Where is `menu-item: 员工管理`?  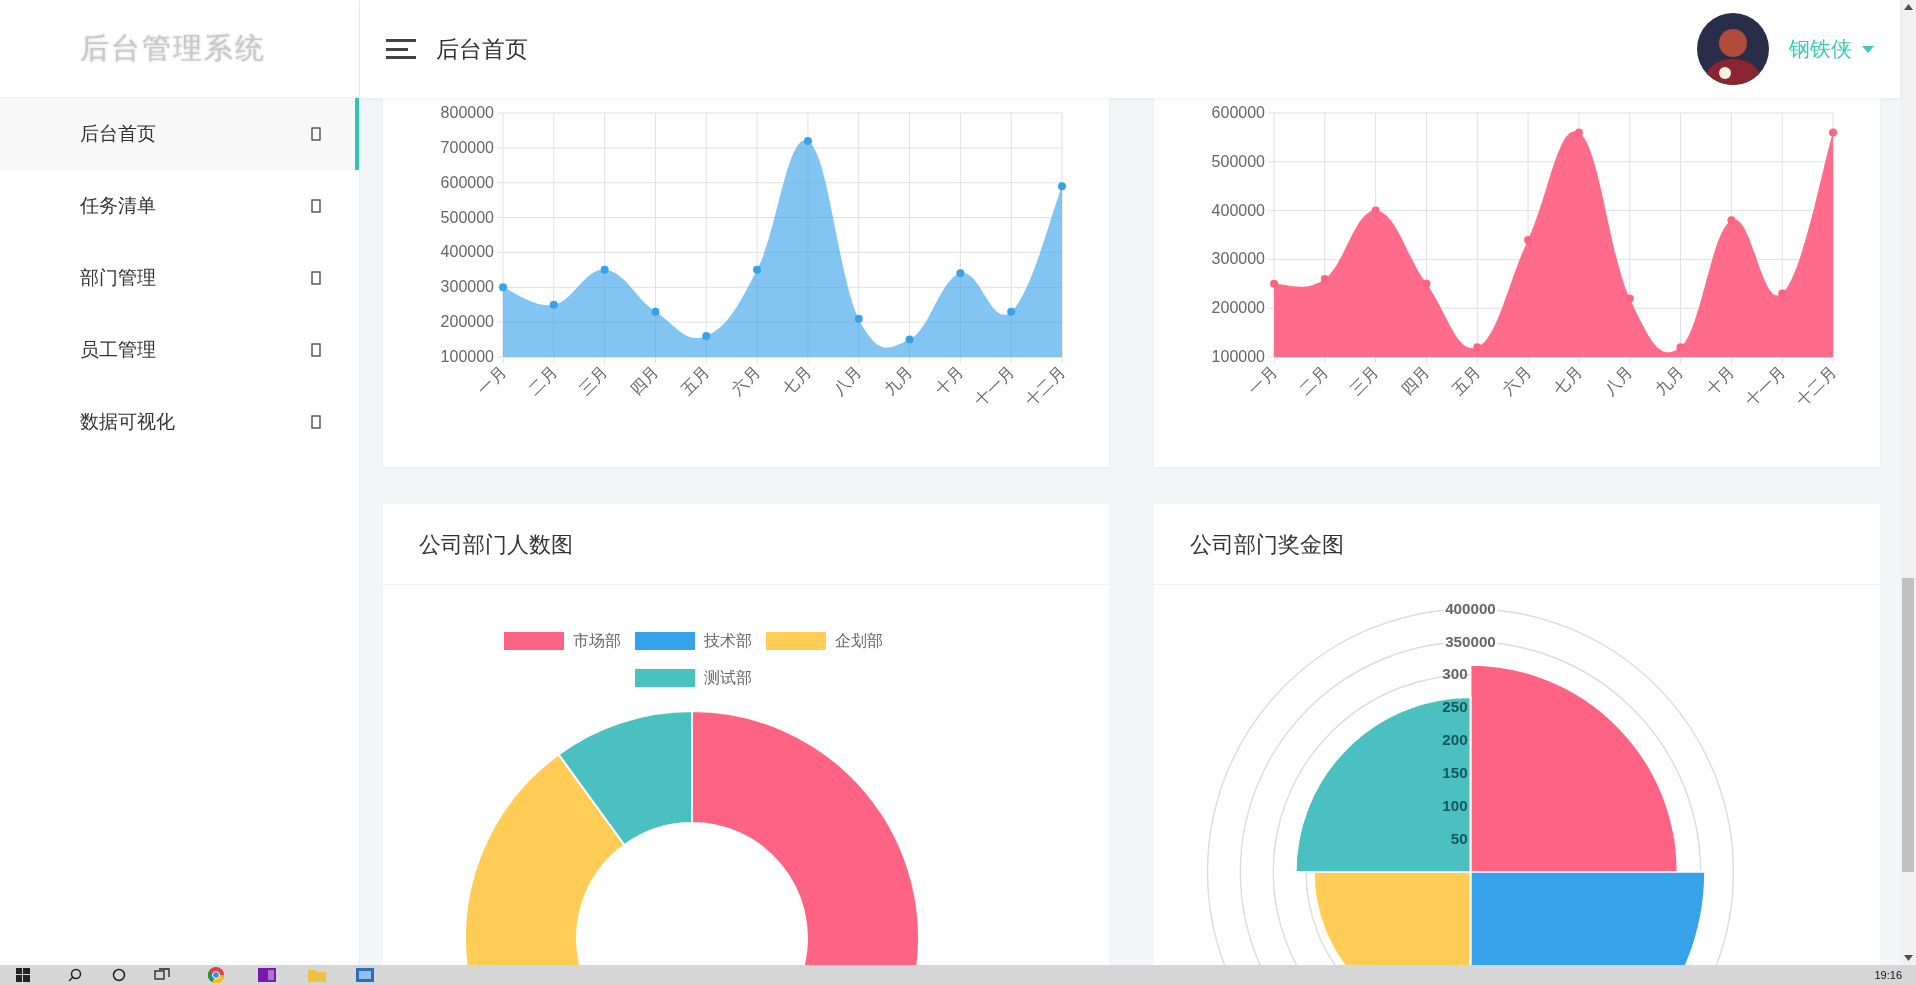 menu-item: 员工管理 is located at coordinates (179, 350).